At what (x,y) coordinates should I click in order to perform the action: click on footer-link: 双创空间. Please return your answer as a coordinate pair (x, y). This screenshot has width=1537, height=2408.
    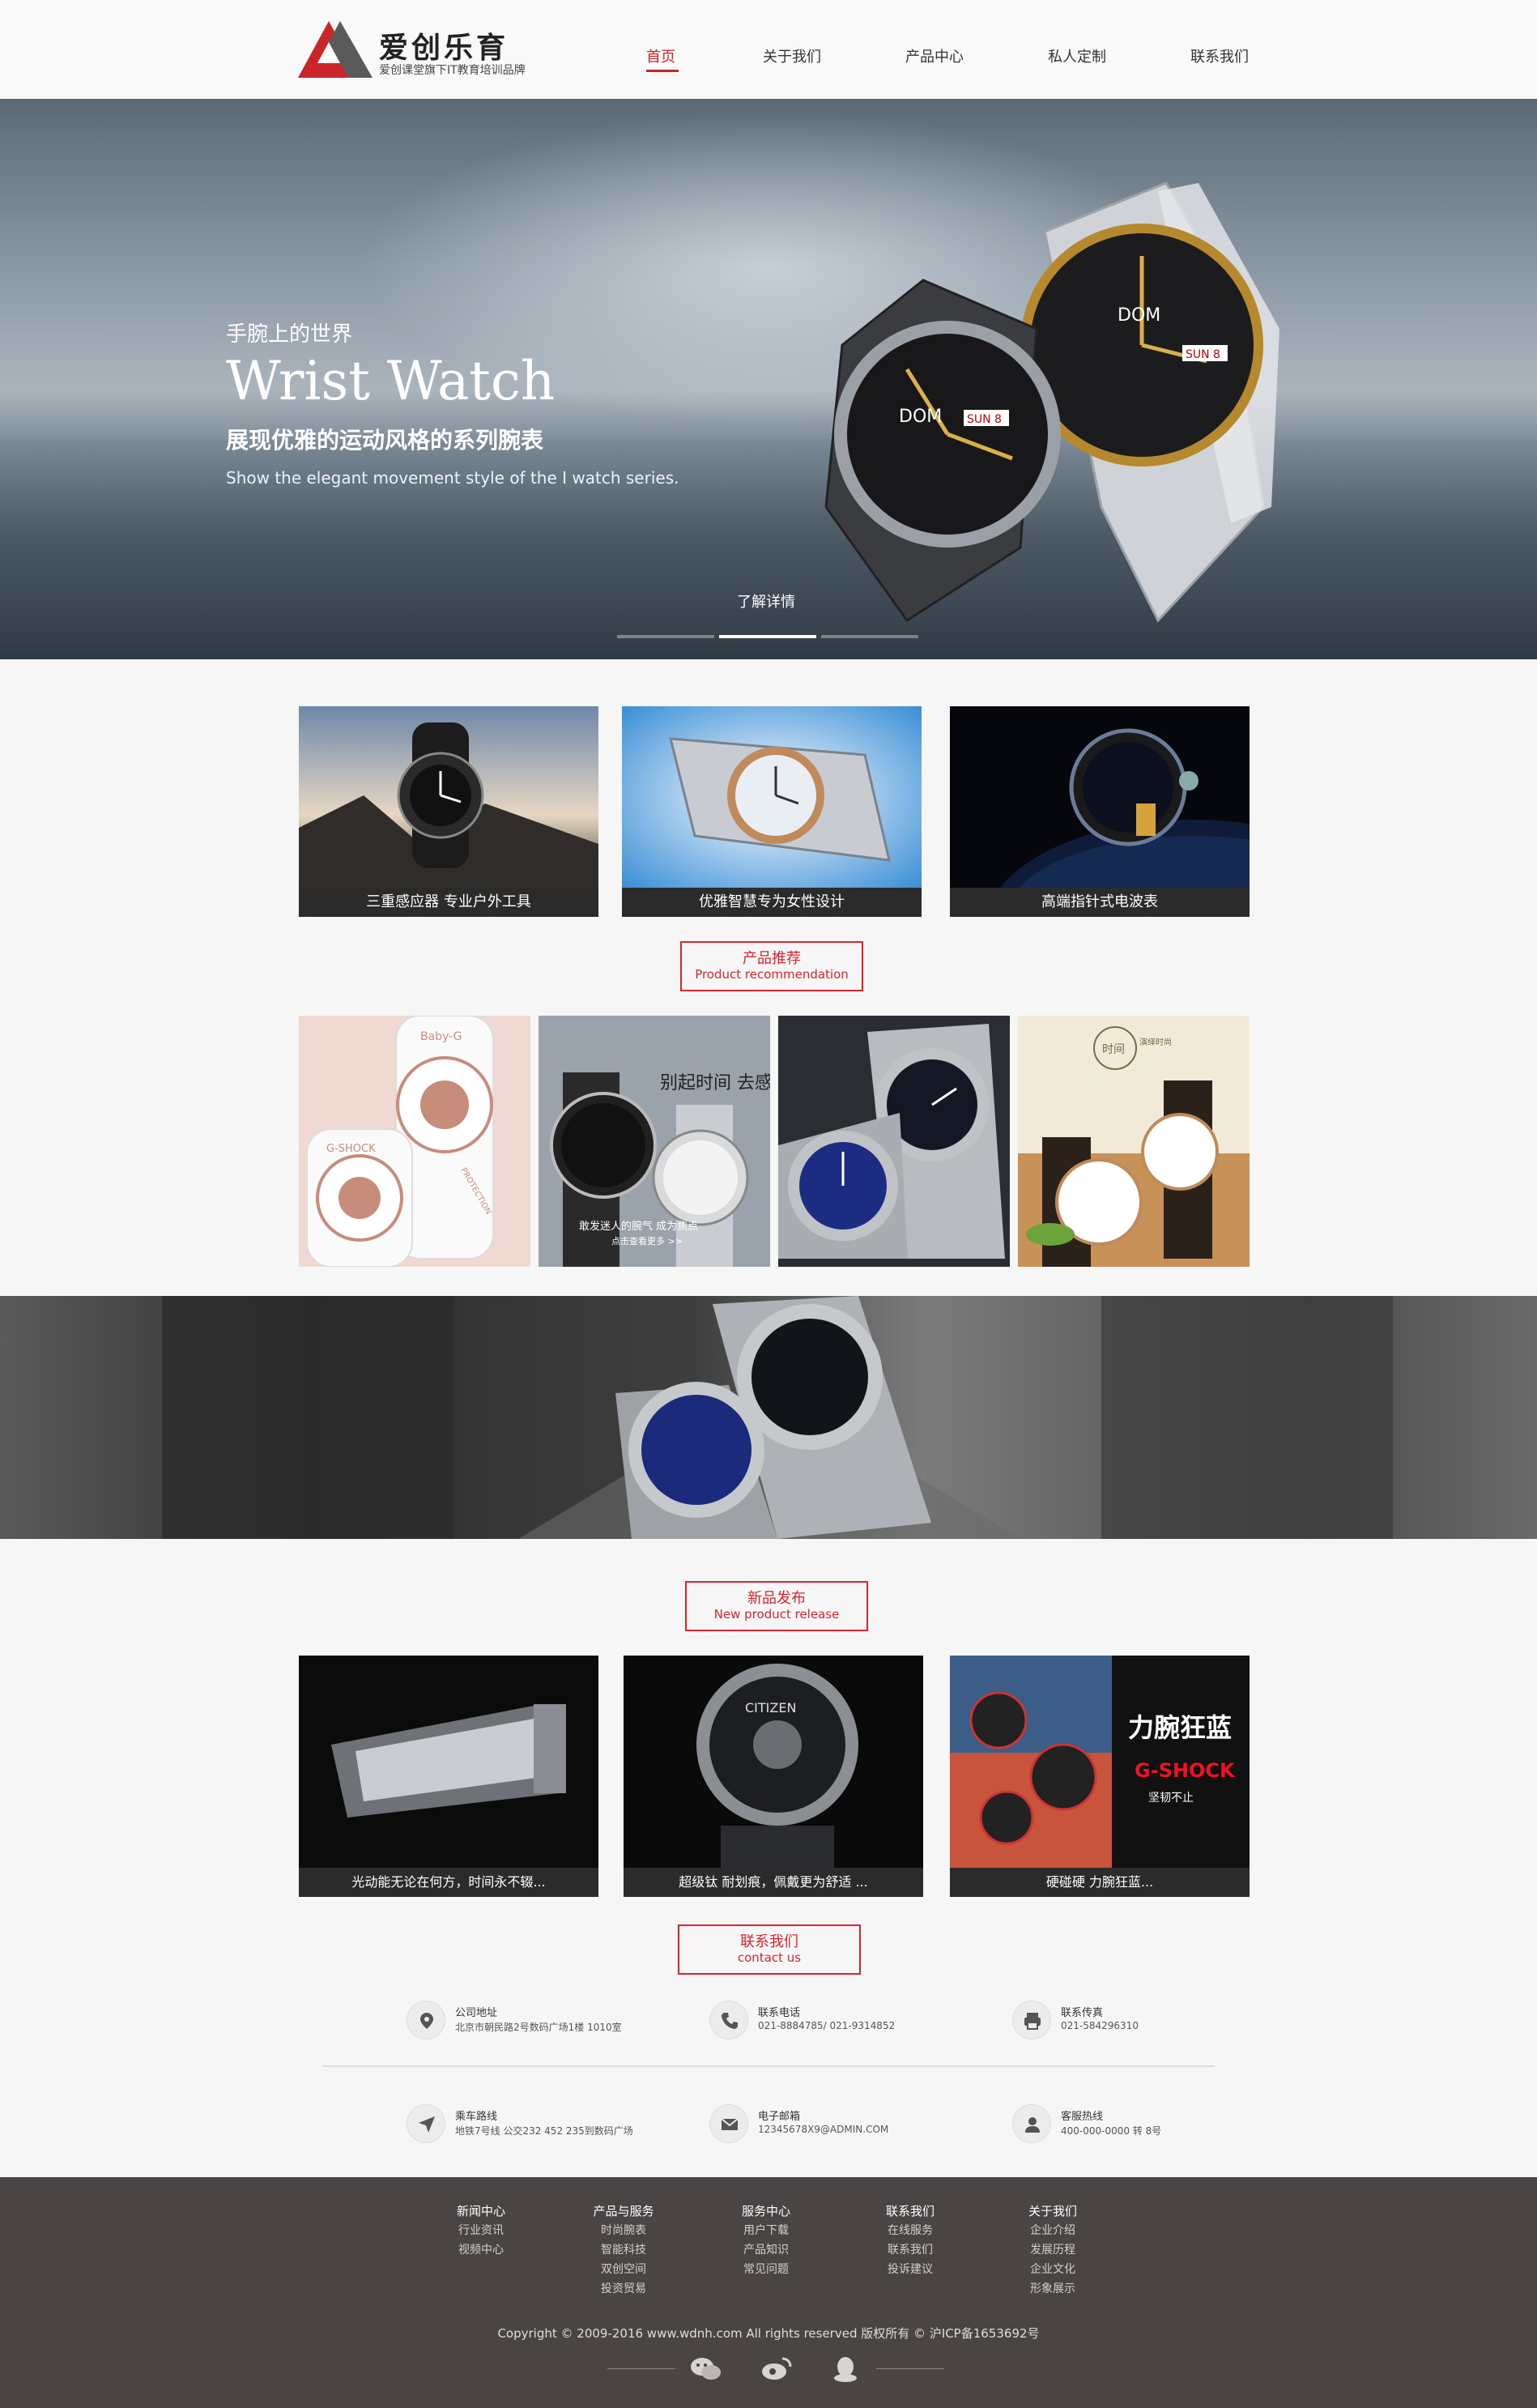
    Looking at the image, I should click on (623, 2269).